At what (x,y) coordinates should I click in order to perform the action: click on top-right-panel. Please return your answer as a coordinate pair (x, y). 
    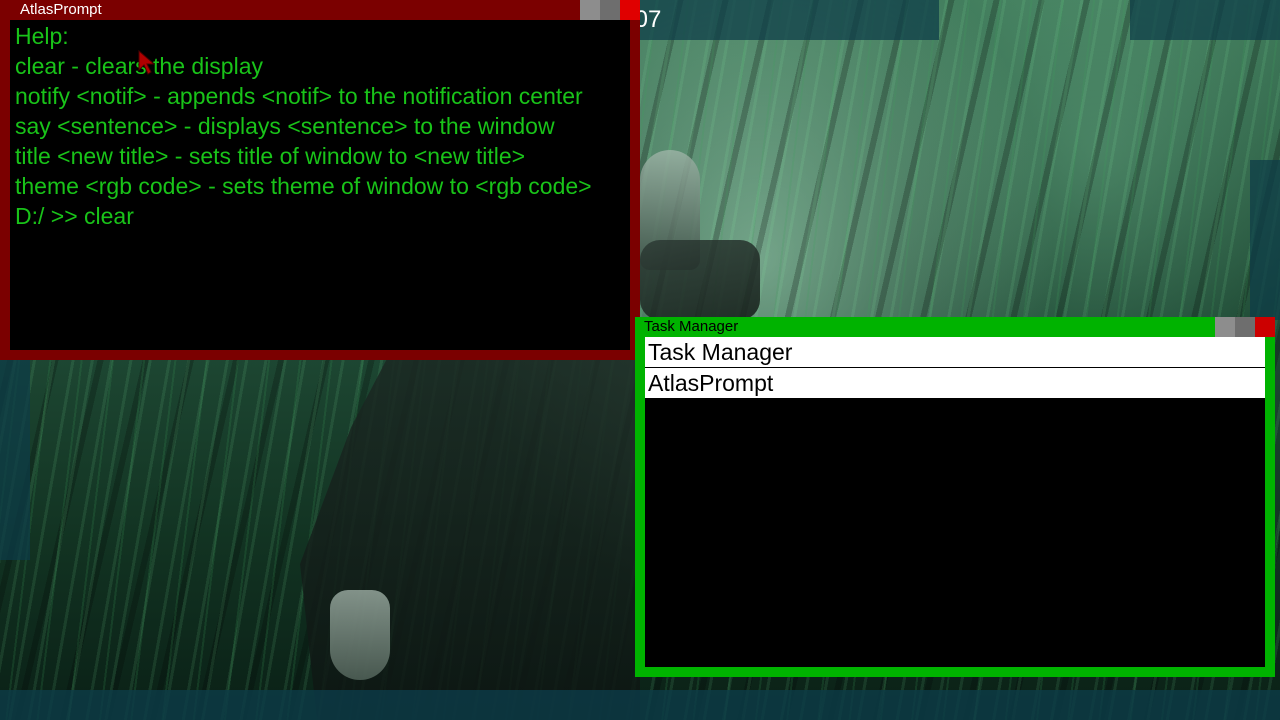
    Looking at the image, I should click on (1205, 20).